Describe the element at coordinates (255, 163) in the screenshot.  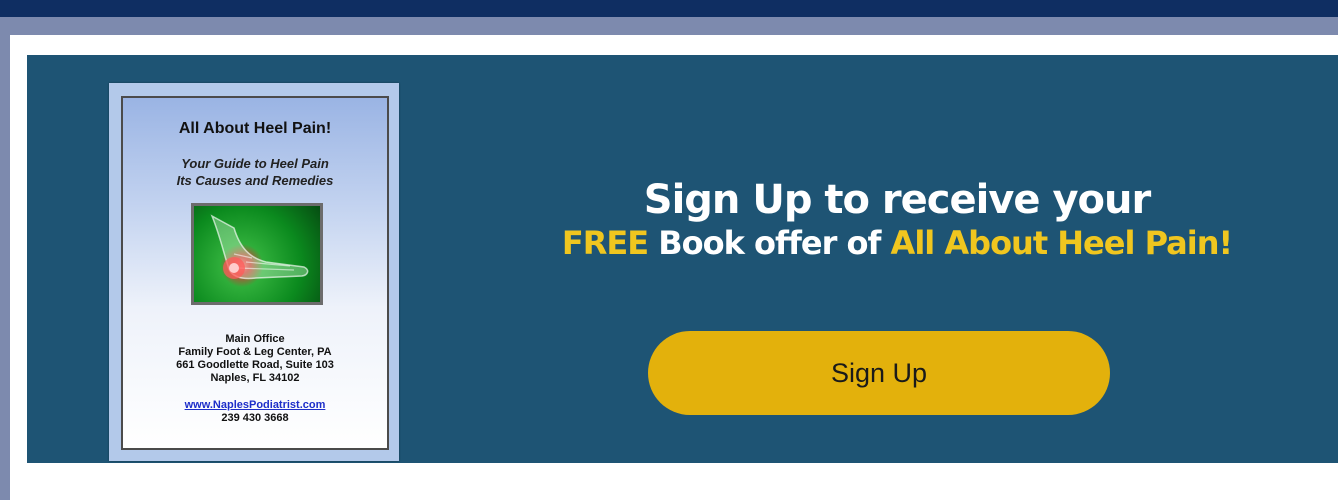
I see `book-subtitle-line-1: Your Guide to Heel Pain` at that location.